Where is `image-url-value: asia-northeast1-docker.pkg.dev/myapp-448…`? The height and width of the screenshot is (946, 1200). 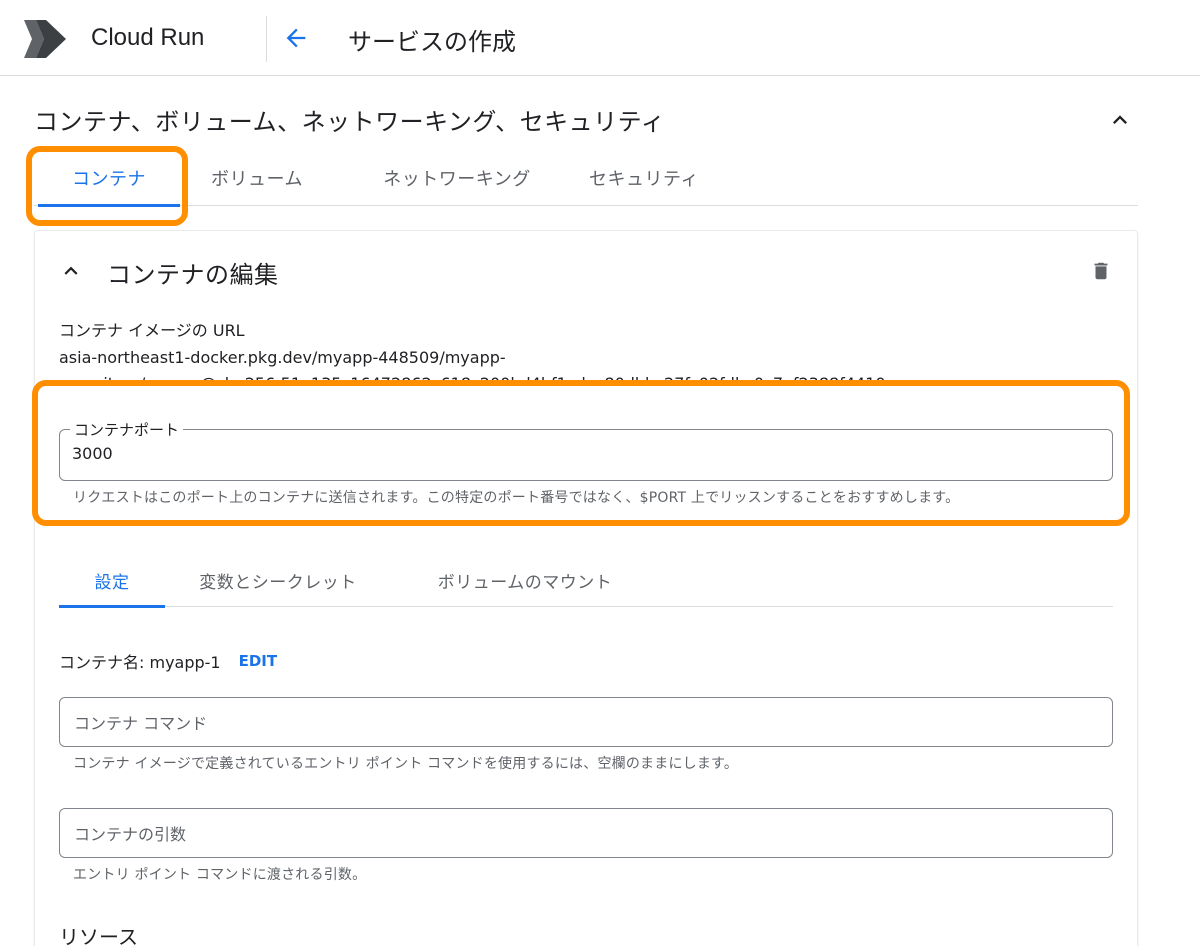 image-url-value: asia-northeast1-docker.pkg.dev/myapp-448… is located at coordinates (476, 365).